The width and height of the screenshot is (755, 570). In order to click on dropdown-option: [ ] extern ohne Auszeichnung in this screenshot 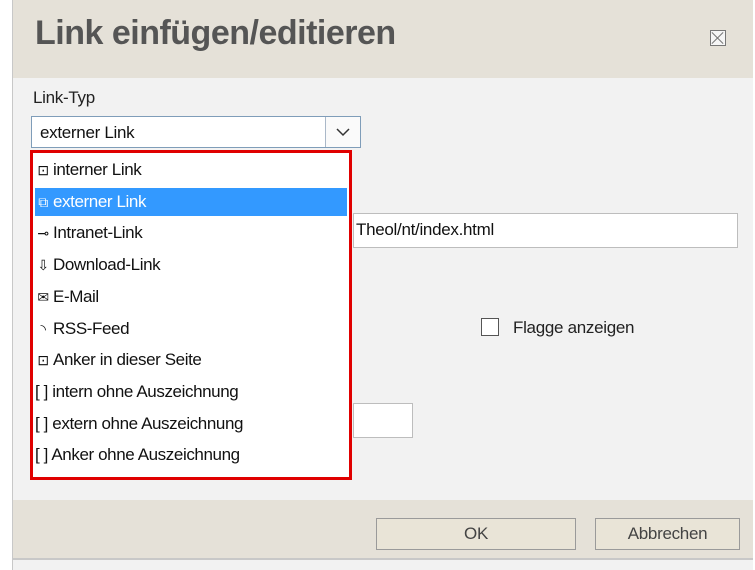, I will do `click(191, 424)`.